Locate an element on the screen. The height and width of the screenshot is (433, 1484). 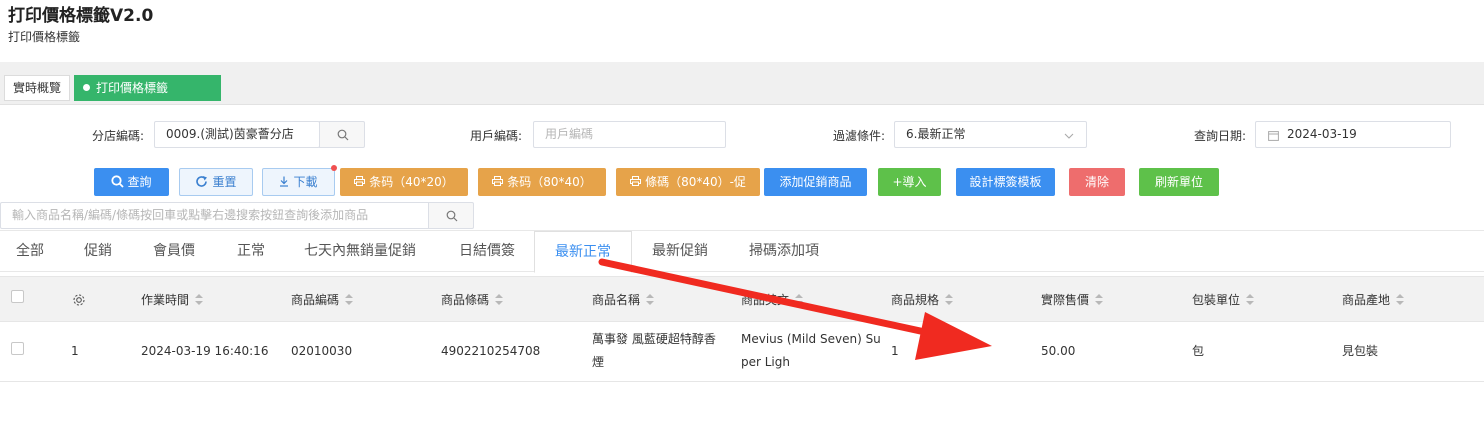
print-80x40-promo-label: 條碼（80*40）-促 is located at coordinates (695, 182).